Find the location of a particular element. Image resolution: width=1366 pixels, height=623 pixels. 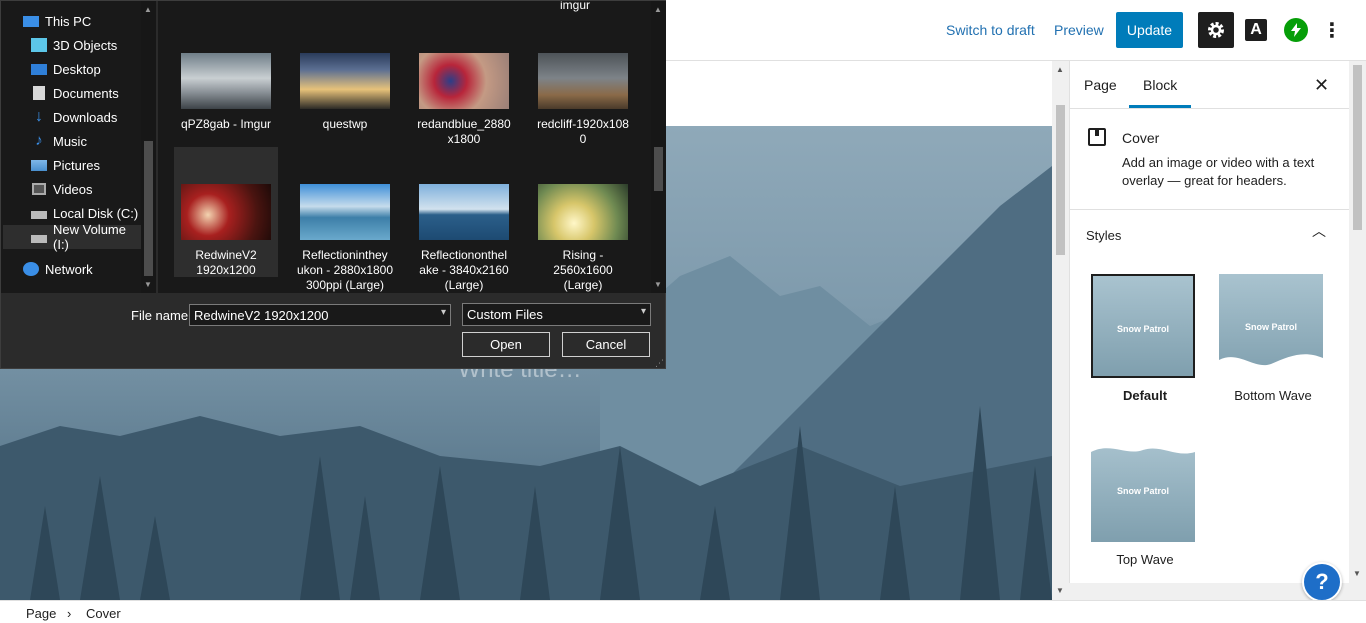

cube-icon is located at coordinates (39, 45).